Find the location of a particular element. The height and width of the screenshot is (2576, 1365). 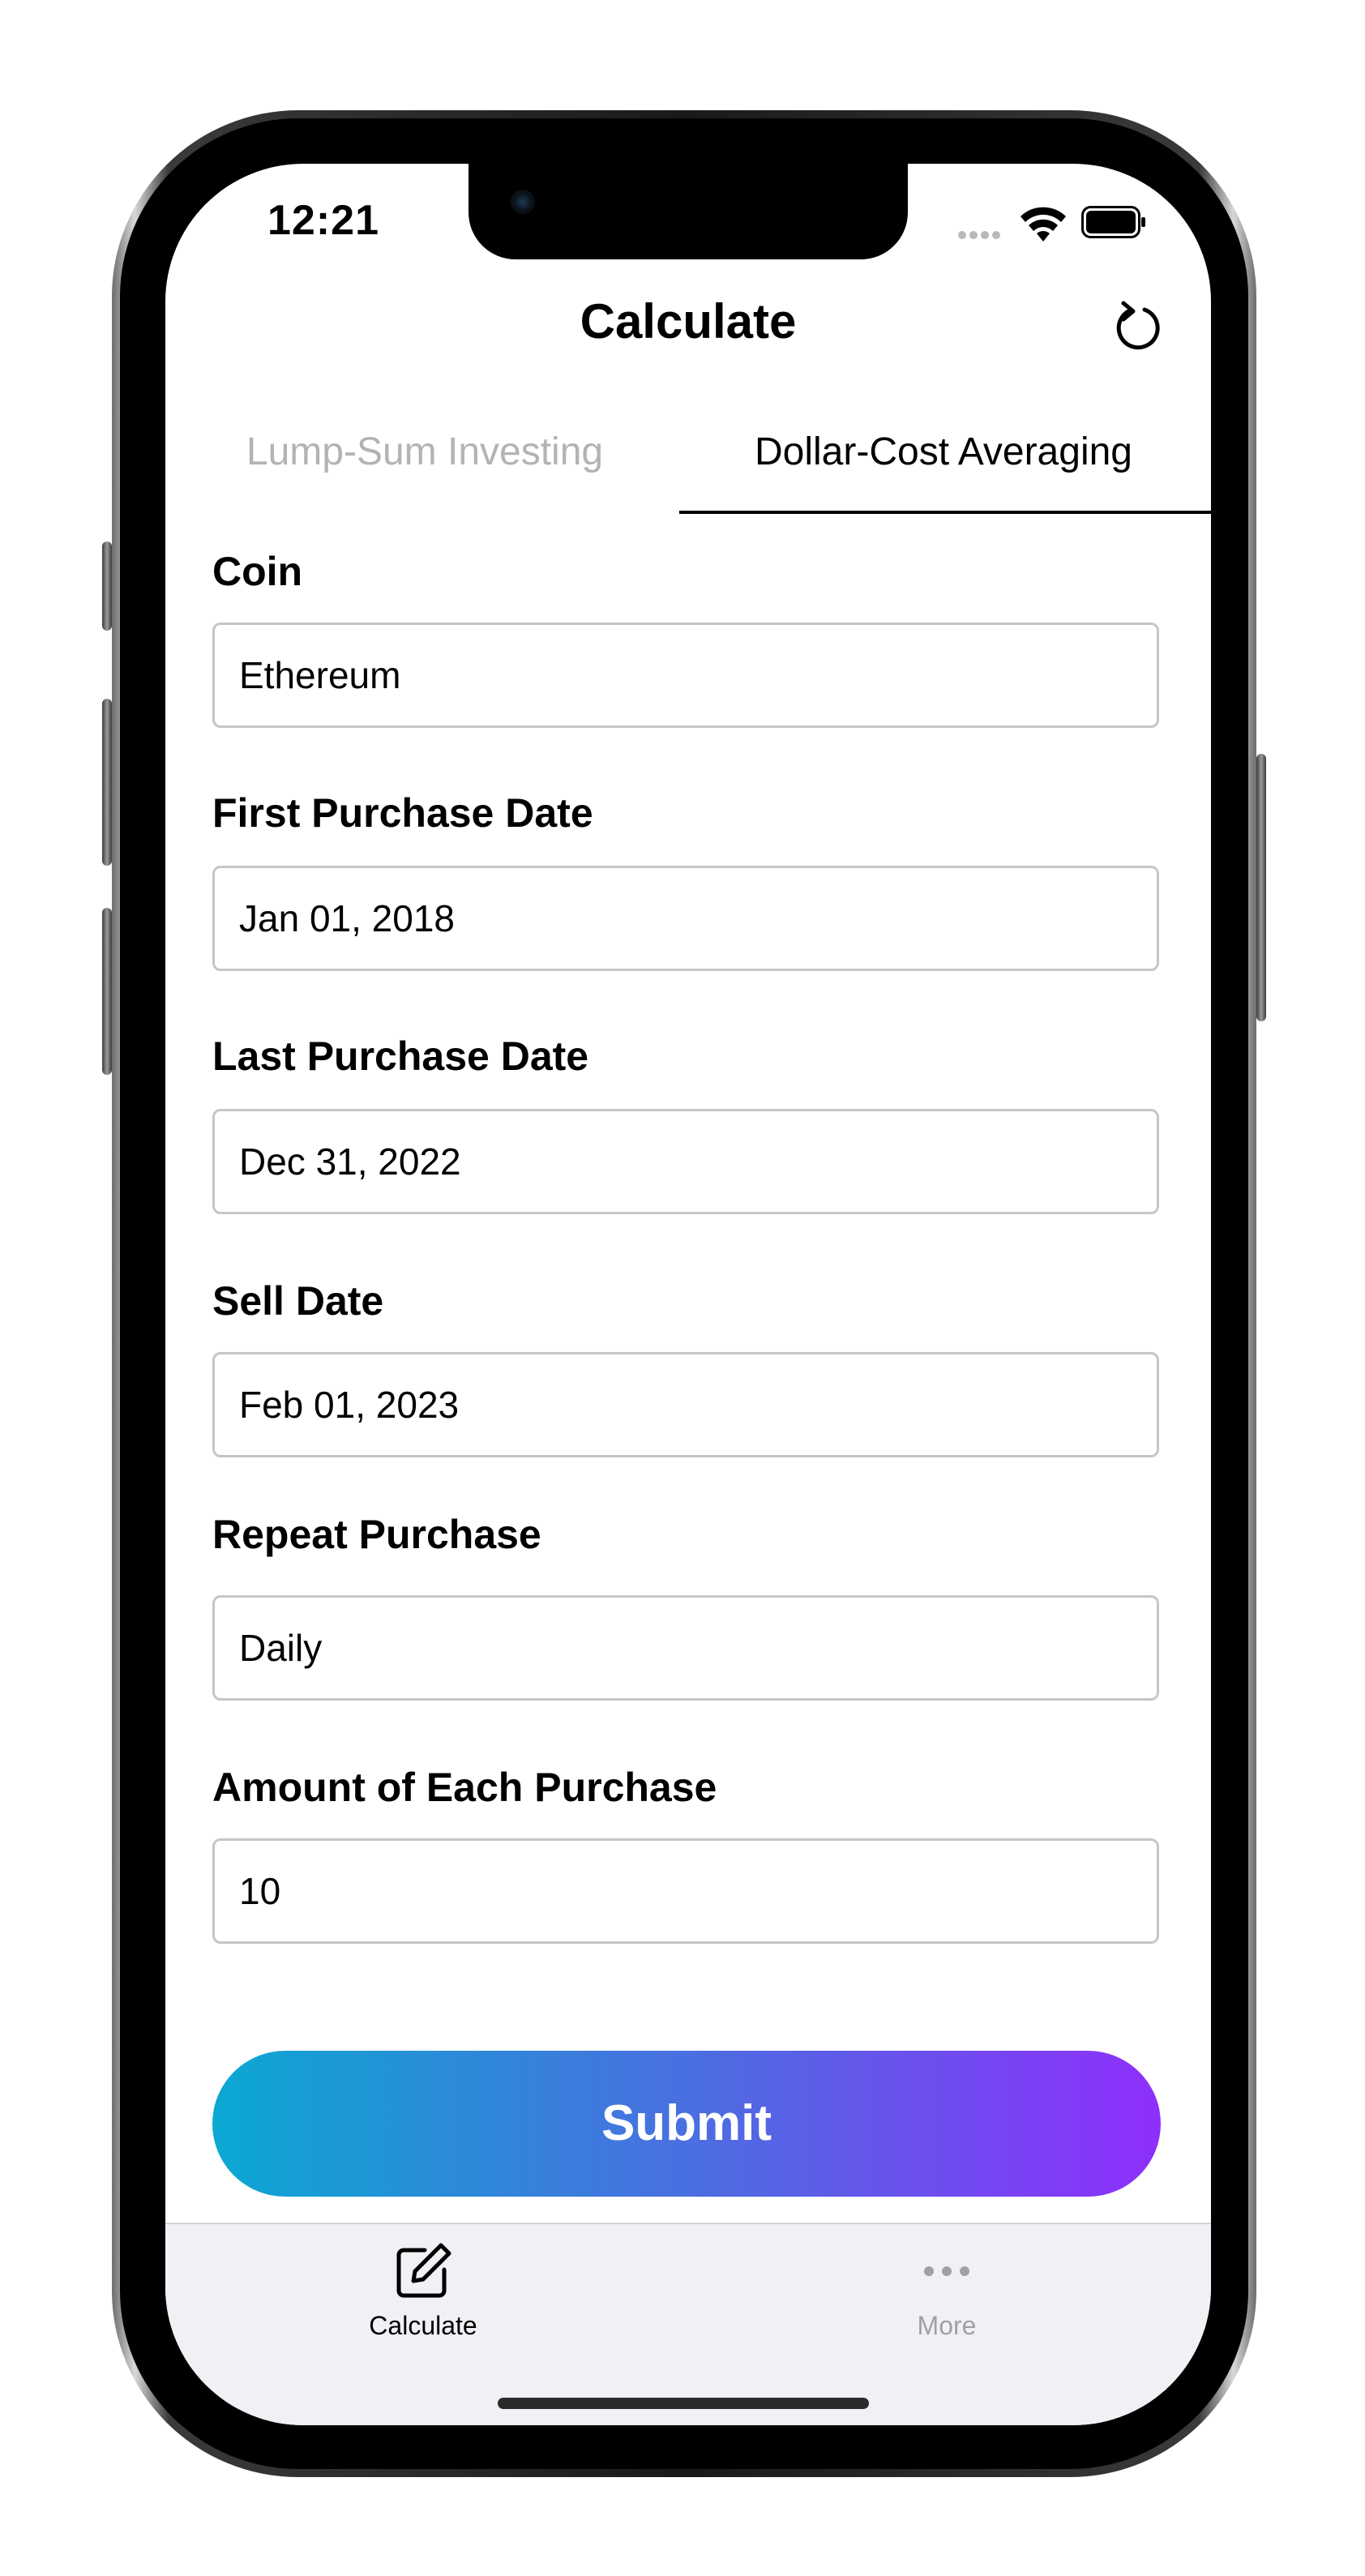

tab-lump-sum-investing: Lump-Sum Investing is located at coordinates (425, 465).